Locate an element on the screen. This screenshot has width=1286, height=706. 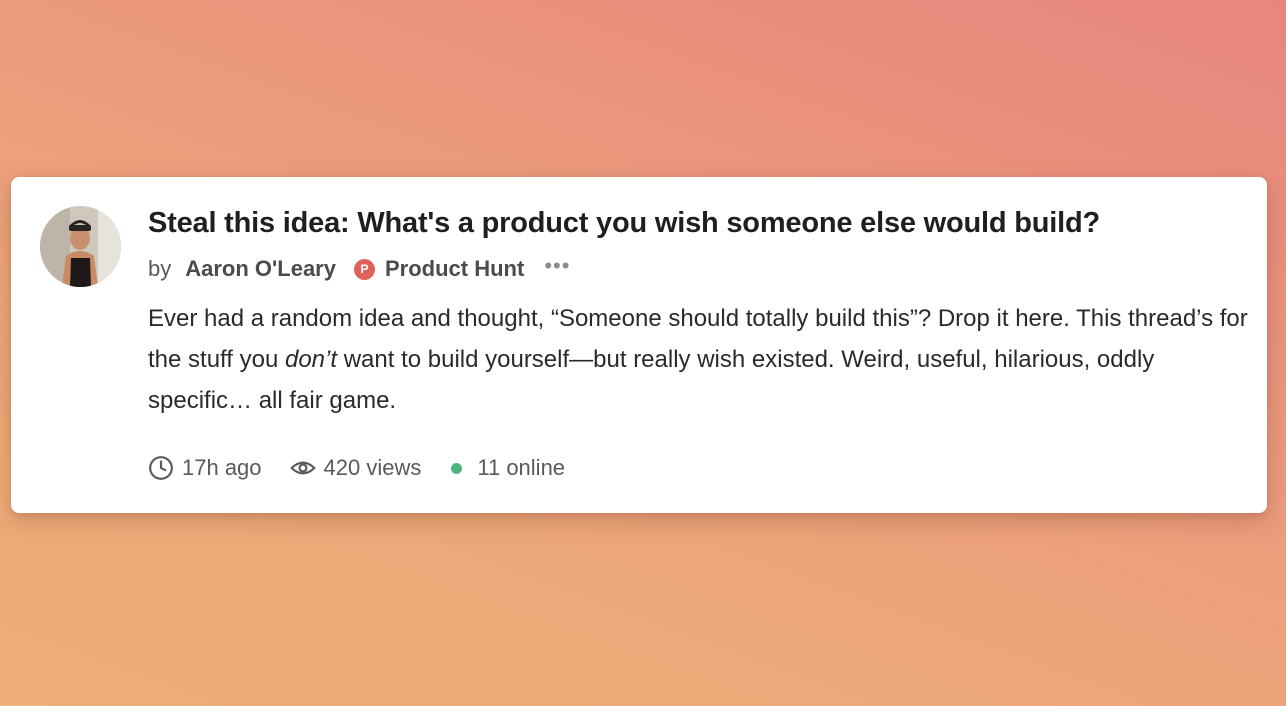
time-stat: 17h ago is located at coordinates (205, 468).